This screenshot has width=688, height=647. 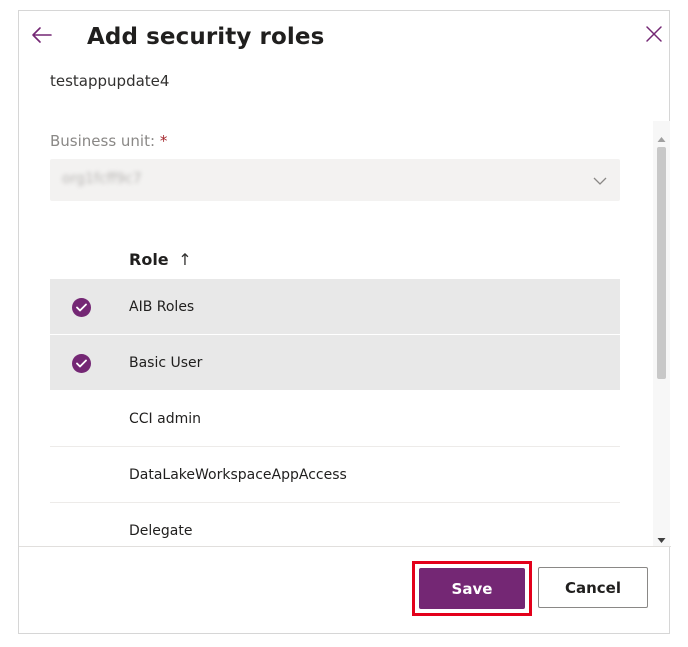 I want to click on sort-ascending-icon: ↑, so click(x=185, y=259).